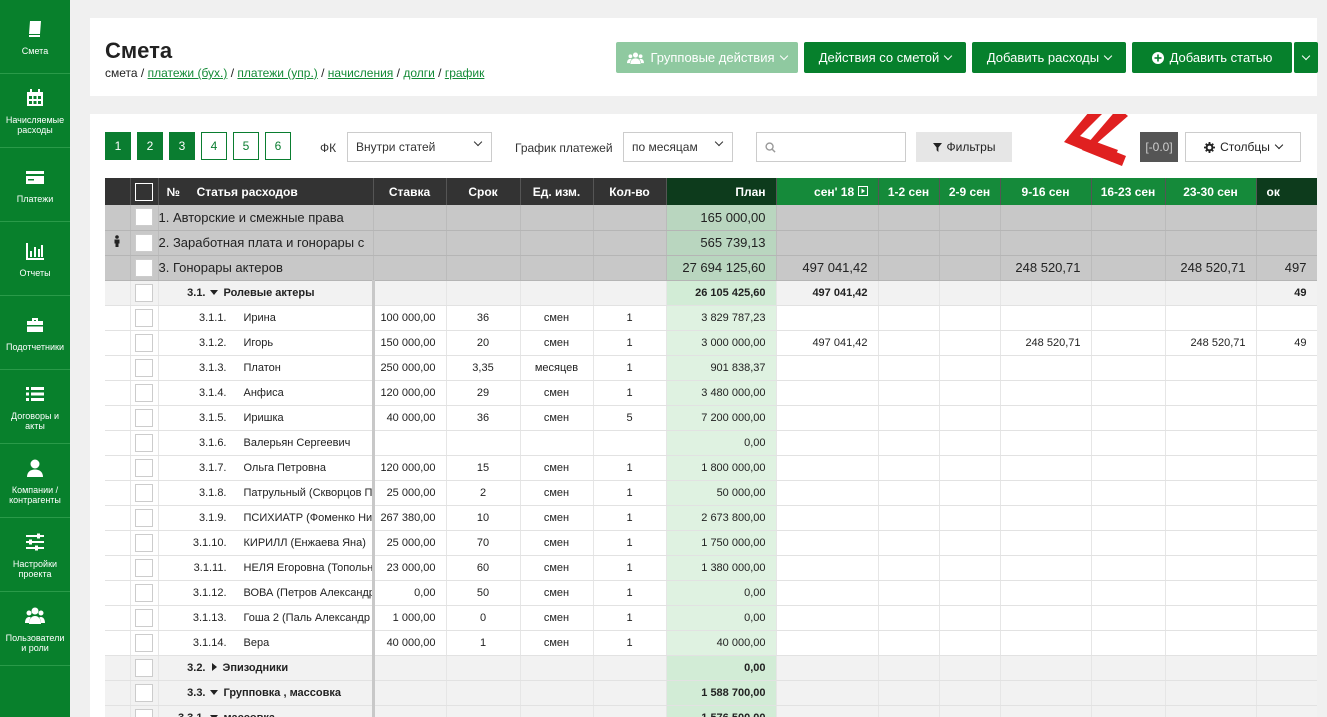 This screenshot has width=1327, height=717. What do you see at coordinates (266, 218) in the screenshot?
I see `category-label: 1. Авторские и смежные права` at bounding box center [266, 218].